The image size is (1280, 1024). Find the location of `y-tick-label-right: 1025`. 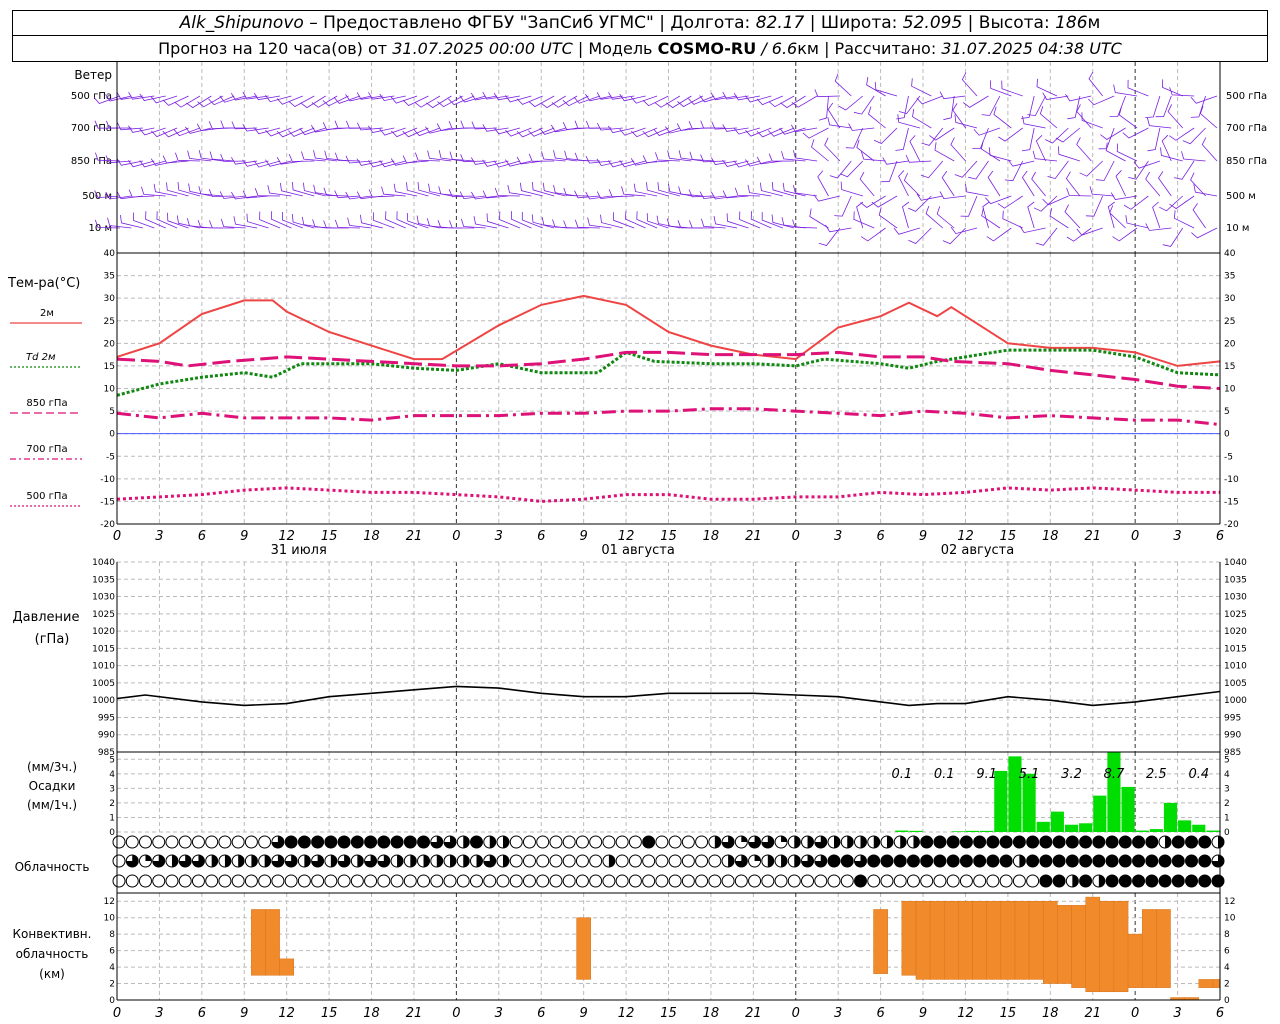

y-tick-label-right: 1025 is located at coordinates (1235, 615).